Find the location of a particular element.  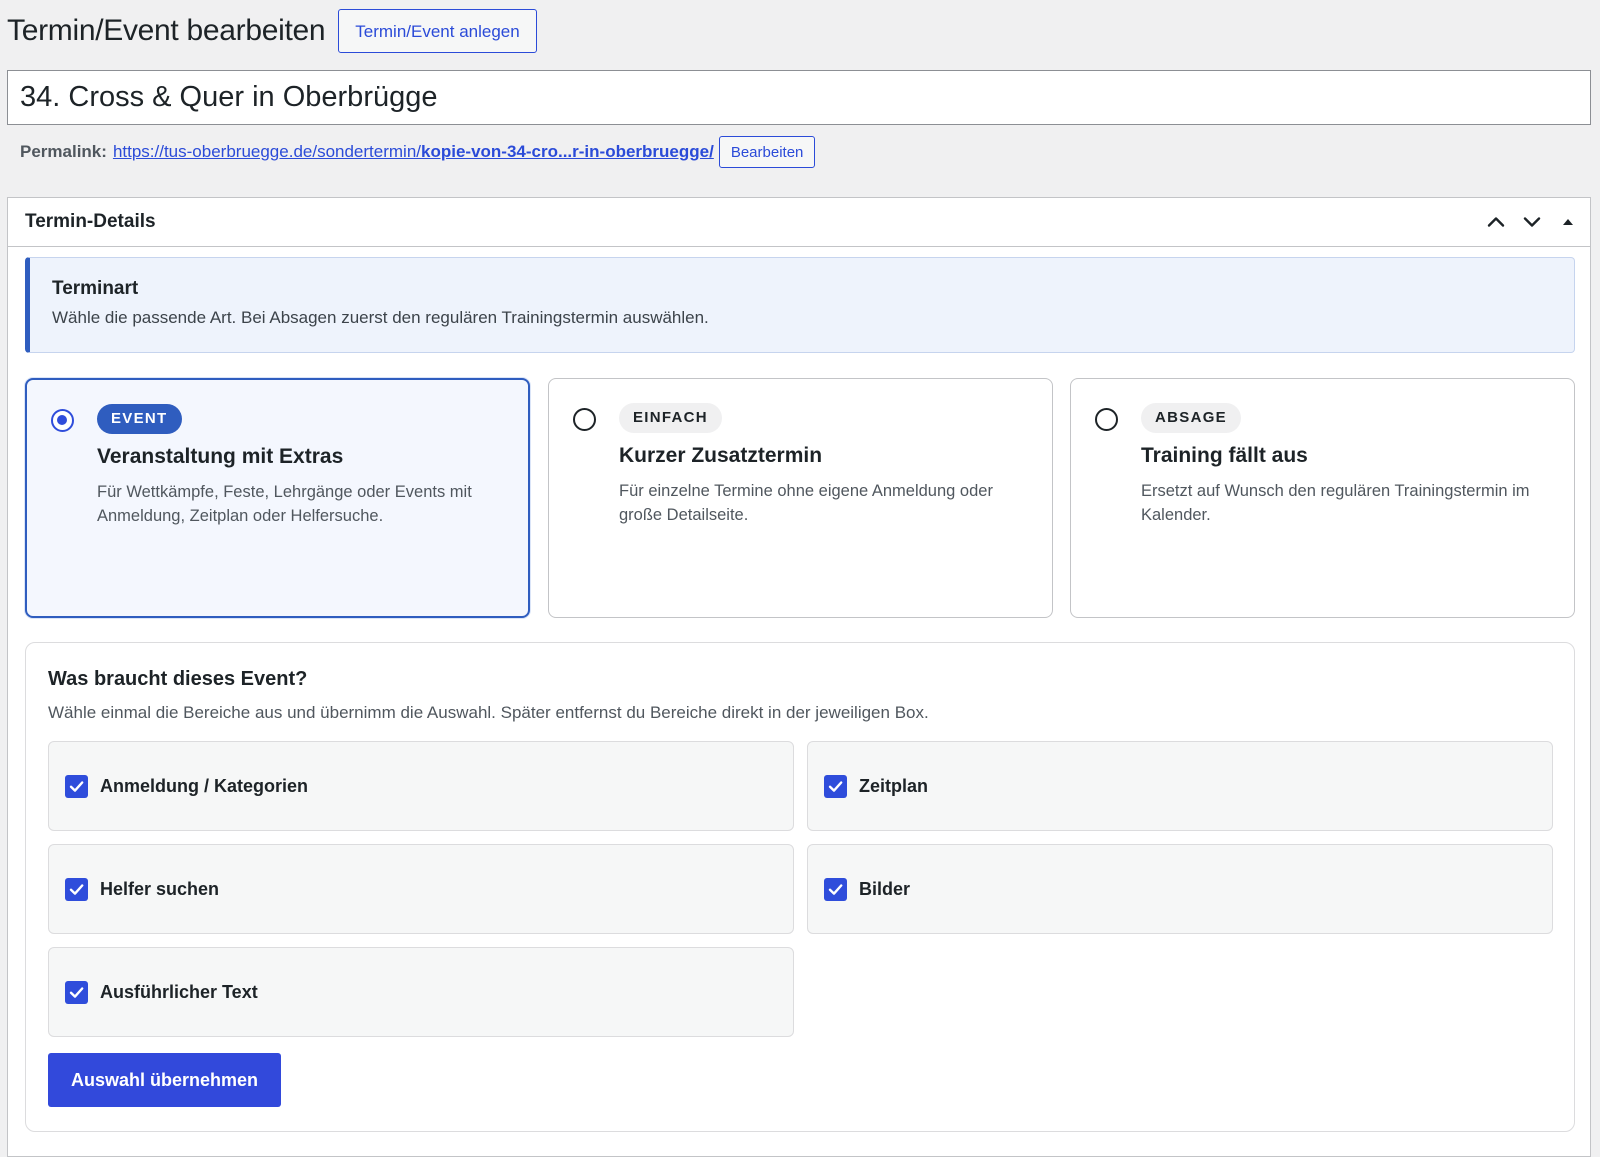

option-label: Zeitplan is located at coordinates (894, 785).